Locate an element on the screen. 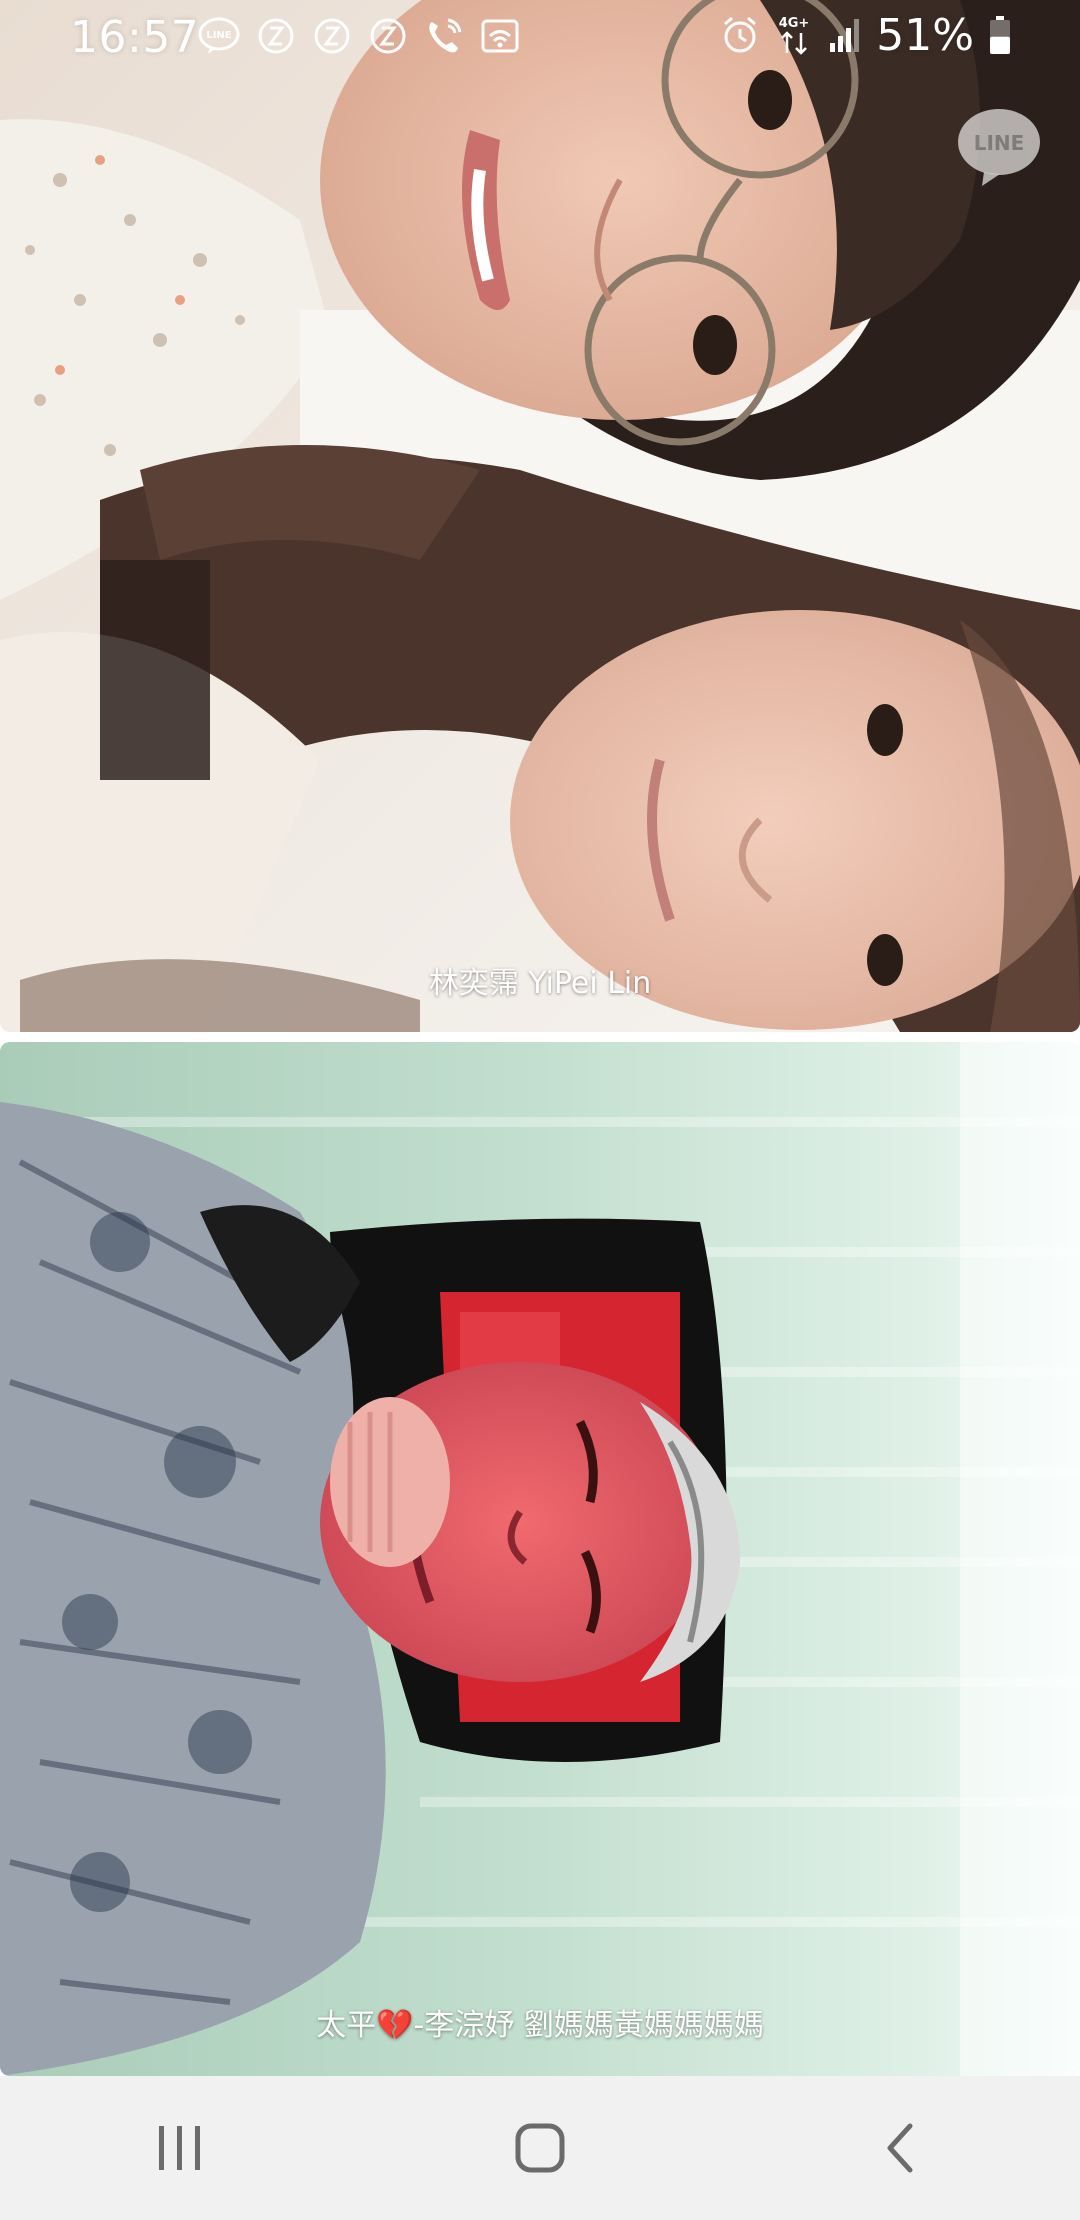  system-status-icons: 4G+ 51% is located at coordinates (866, 35).